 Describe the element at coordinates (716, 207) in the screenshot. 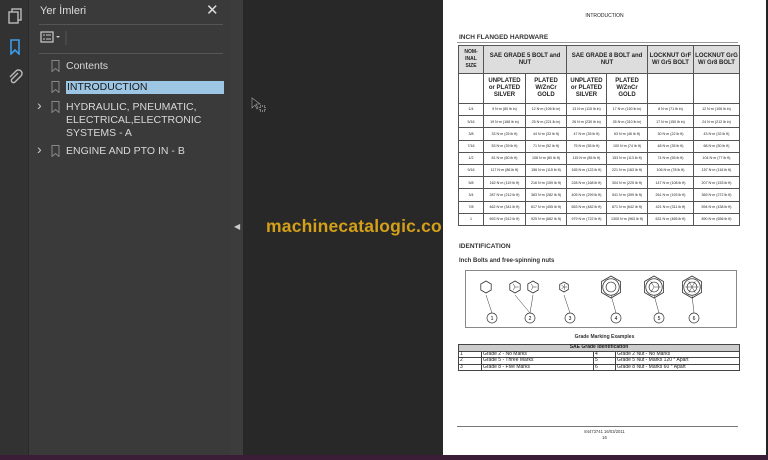

I see `table-cell: 594 N·m (438 lb ft)` at that location.